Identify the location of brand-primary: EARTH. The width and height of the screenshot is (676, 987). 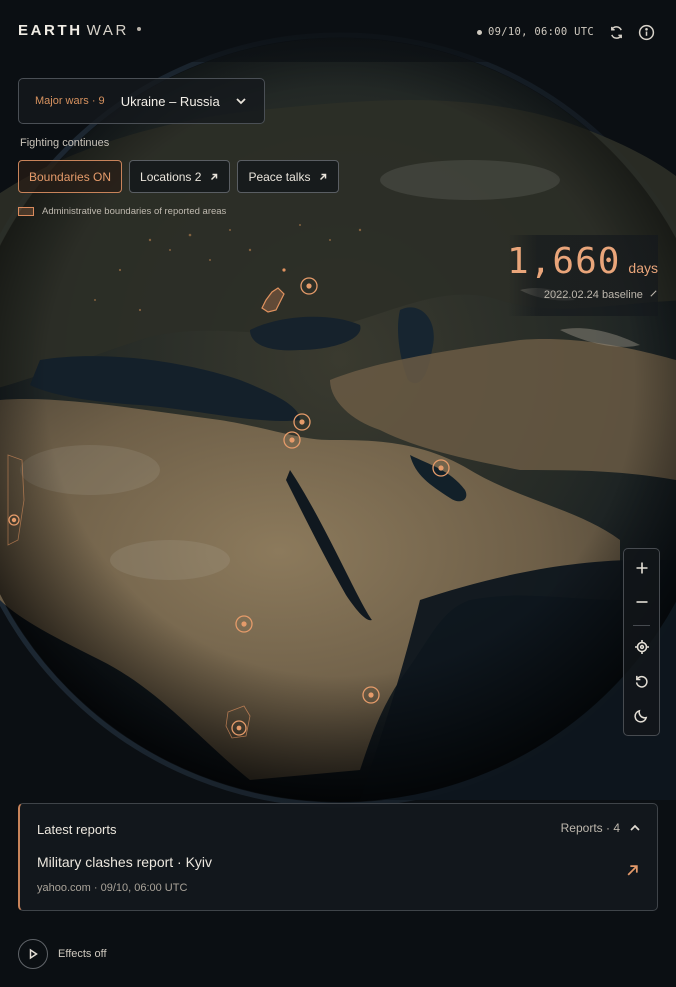
(50, 30).